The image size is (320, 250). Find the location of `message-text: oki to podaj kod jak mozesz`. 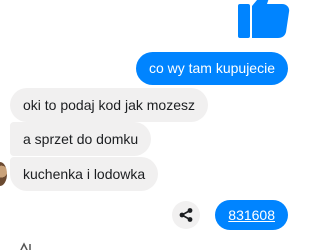

message-text: oki to podaj kod jak mozesz is located at coordinates (109, 105).